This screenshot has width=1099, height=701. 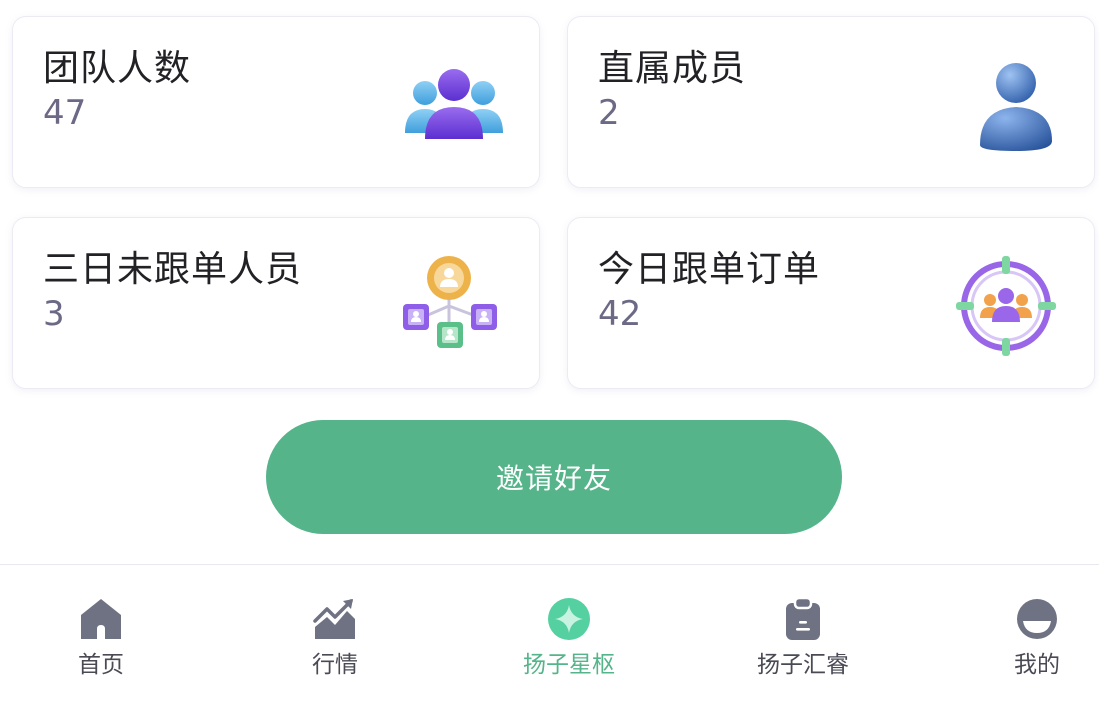 What do you see at coordinates (334, 619) in the screenshot?
I see `chart-trend-icon` at bounding box center [334, 619].